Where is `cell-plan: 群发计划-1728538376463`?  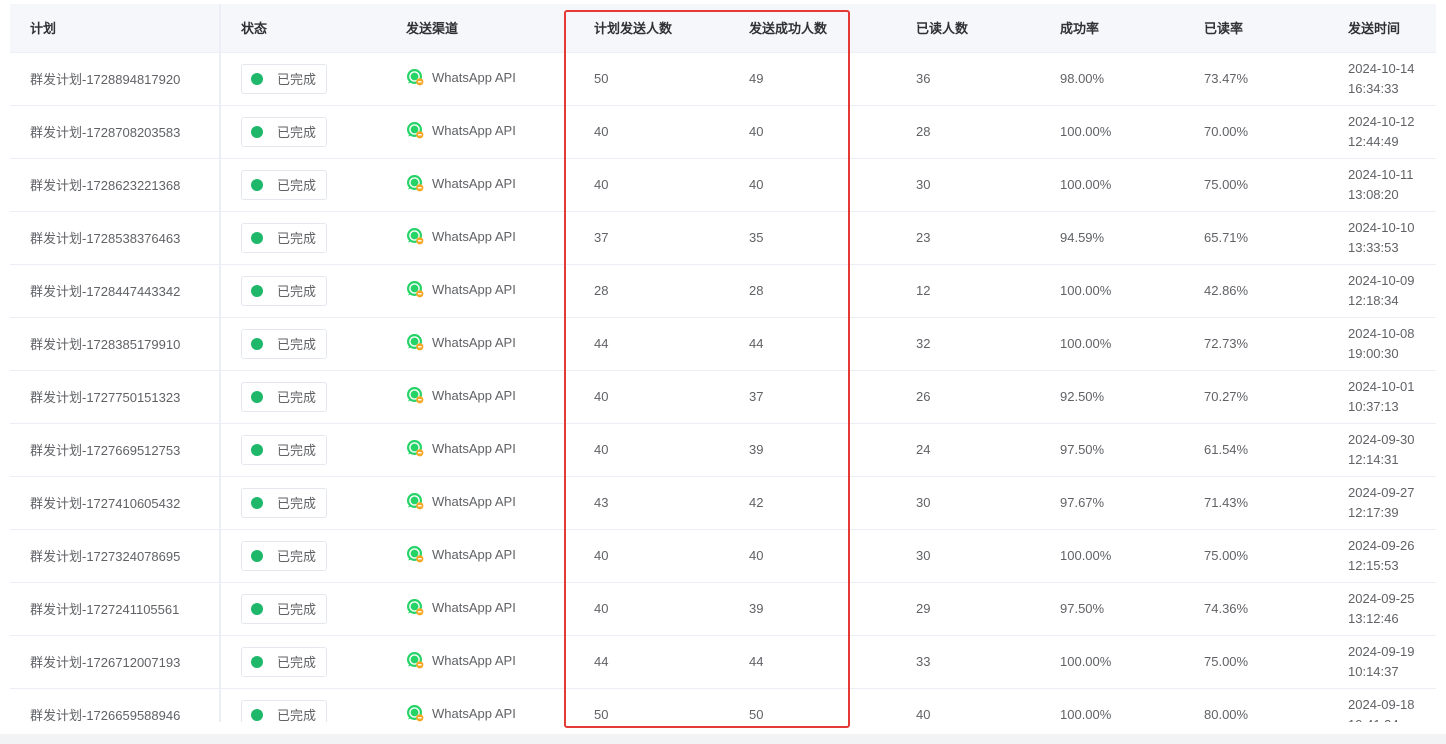
cell-plan: 群发计划-1728538376463 is located at coordinates (115, 238).